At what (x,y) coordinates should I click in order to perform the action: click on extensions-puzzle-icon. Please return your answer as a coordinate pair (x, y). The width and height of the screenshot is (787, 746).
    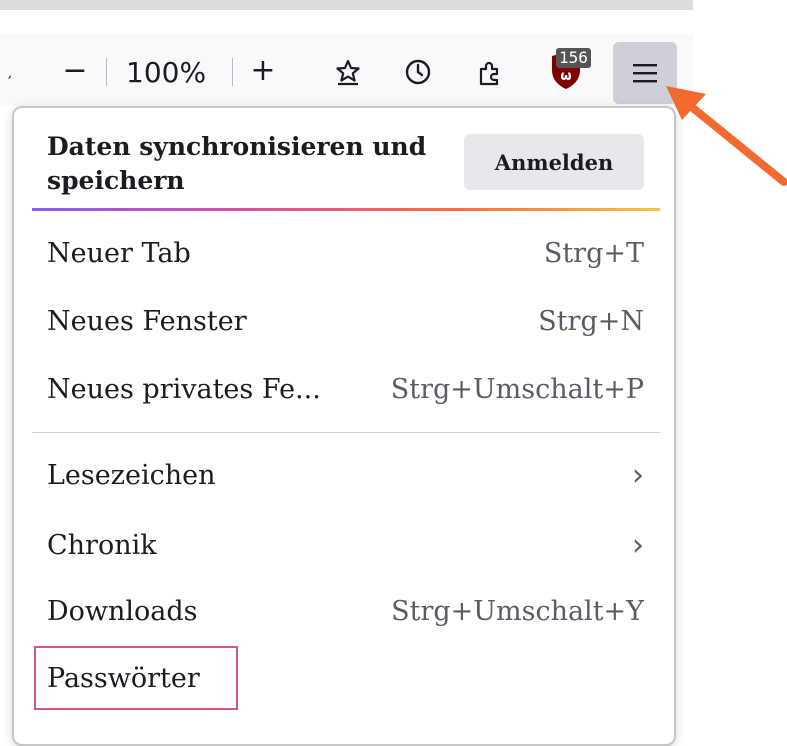
    Looking at the image, I should click on (490, 72).